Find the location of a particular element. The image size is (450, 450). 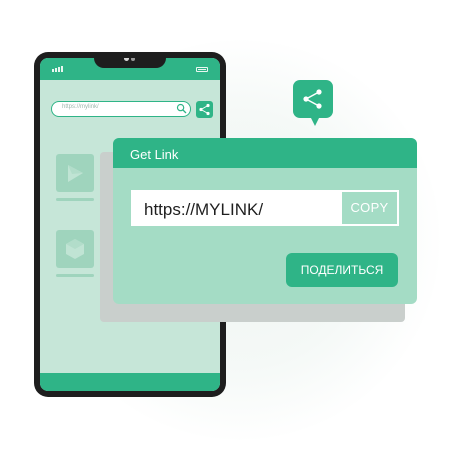

link-url-field: https://MYLINK/ COPY is located at coordinates (265, 208).